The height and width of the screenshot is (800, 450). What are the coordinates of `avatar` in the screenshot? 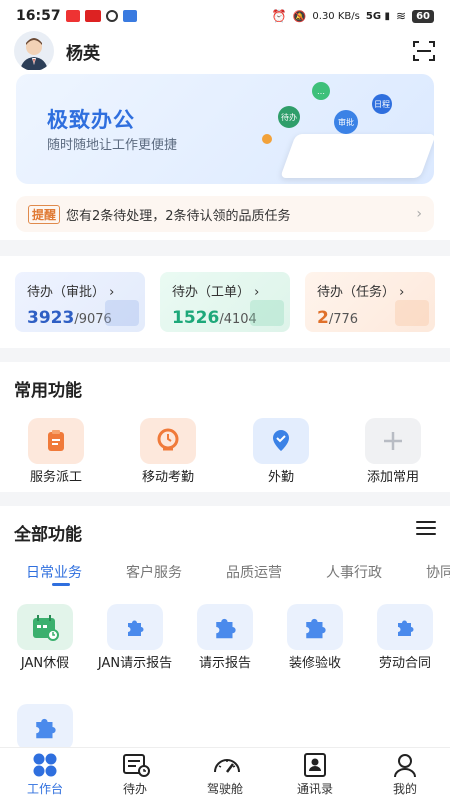 It's located at (34, 51).